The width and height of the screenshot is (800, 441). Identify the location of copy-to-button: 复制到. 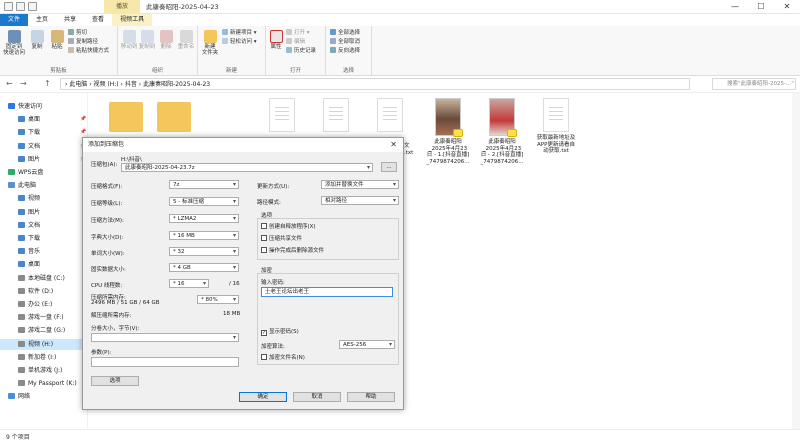
(147, 40).